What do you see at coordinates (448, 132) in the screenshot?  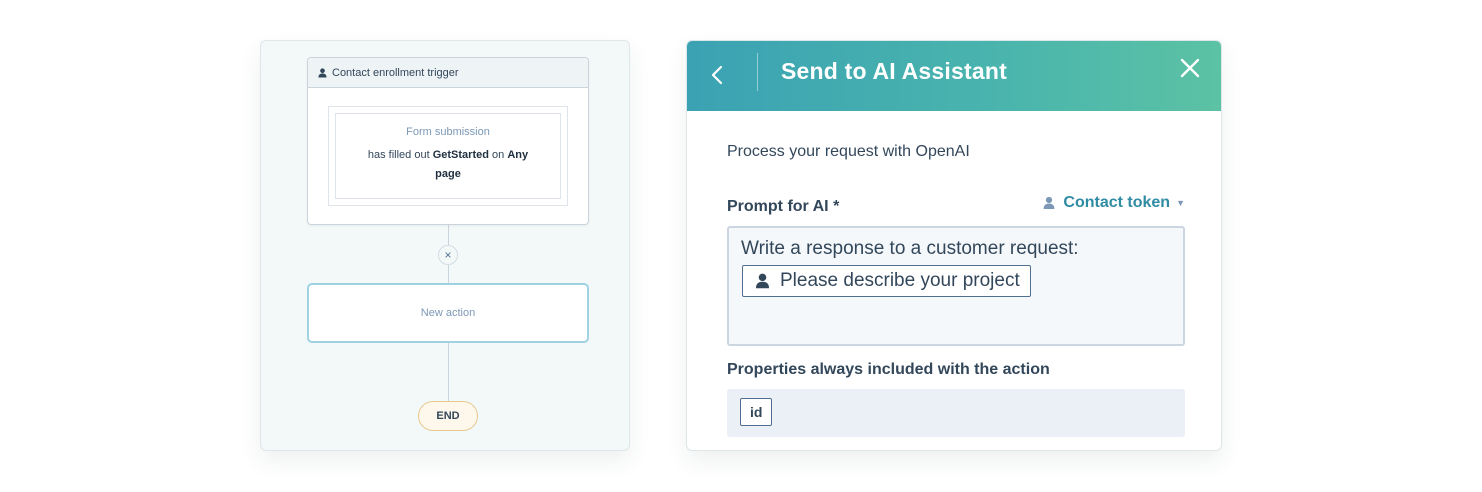 I see `filter-title: Form submission` at bounding box center [448, 132].